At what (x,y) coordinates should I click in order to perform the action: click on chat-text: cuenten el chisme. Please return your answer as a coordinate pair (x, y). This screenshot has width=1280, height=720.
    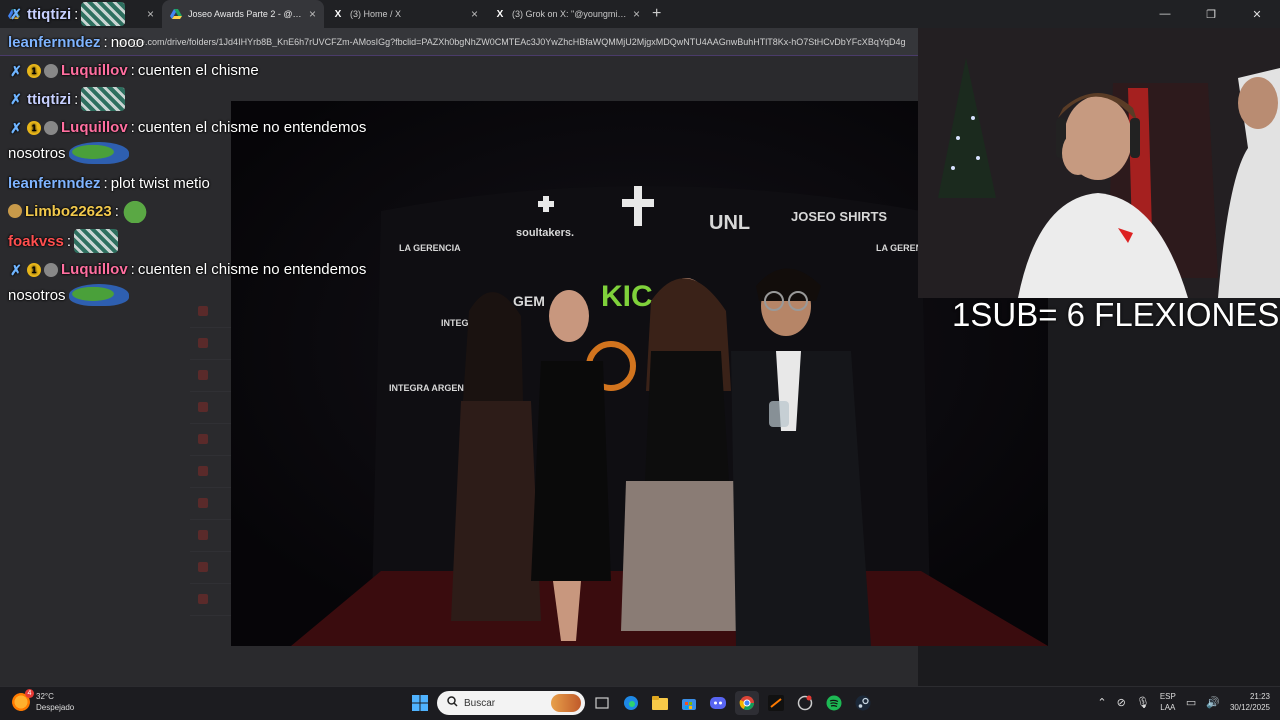
    Looking at the image, I should click on (198, 70).